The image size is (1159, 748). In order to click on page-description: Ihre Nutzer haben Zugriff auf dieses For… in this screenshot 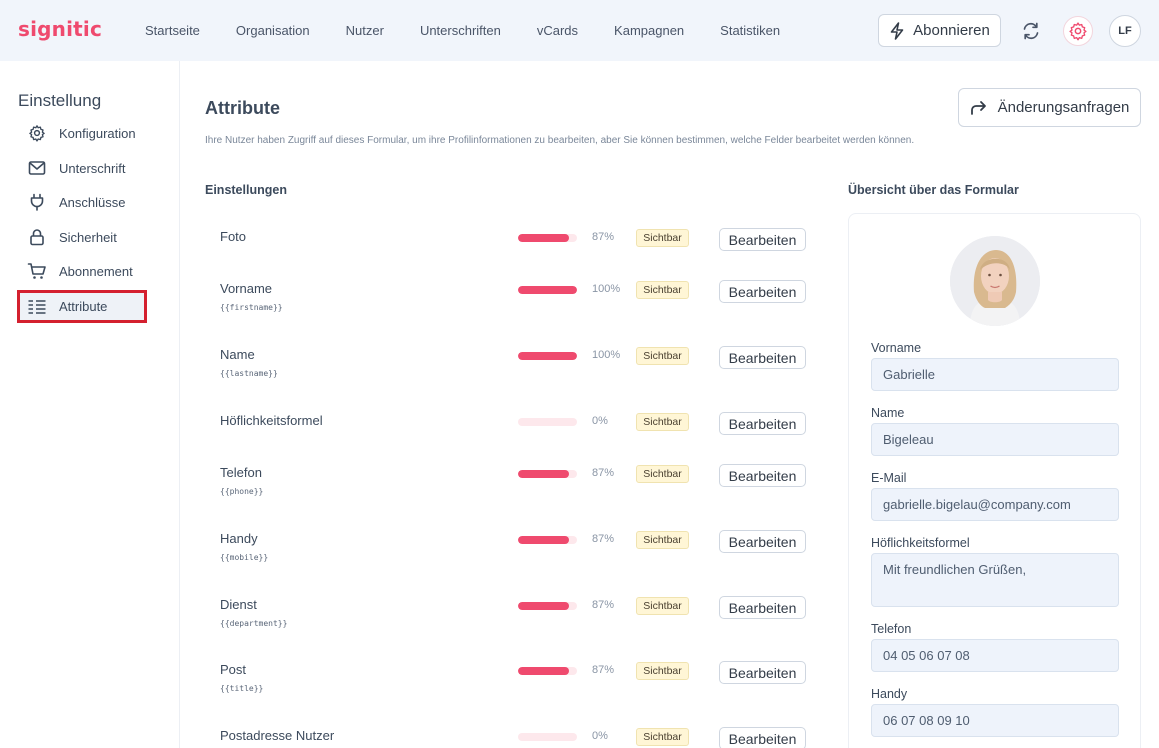, I will do `click(560, 140)`.